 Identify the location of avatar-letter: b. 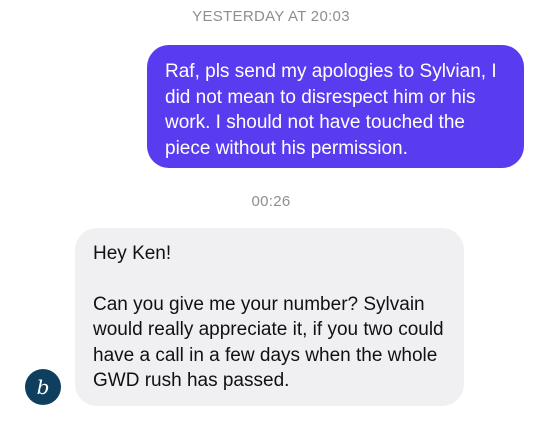
(43, 387).